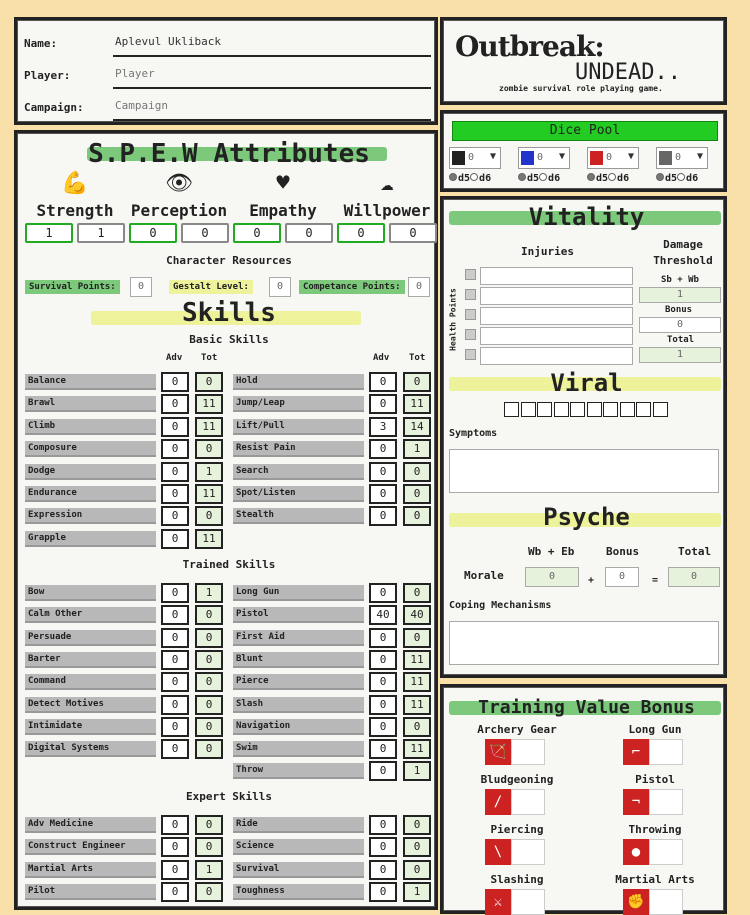  What do you see at coordinates (90, 516) in the screenshot?
I see `skill-expression: Expression` at bounding box center [90, 516].